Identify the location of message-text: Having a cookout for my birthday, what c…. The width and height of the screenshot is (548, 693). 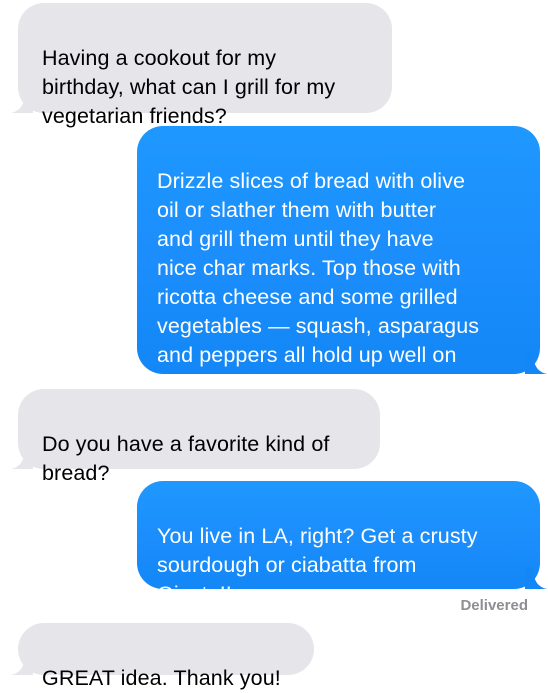
(189, 87).